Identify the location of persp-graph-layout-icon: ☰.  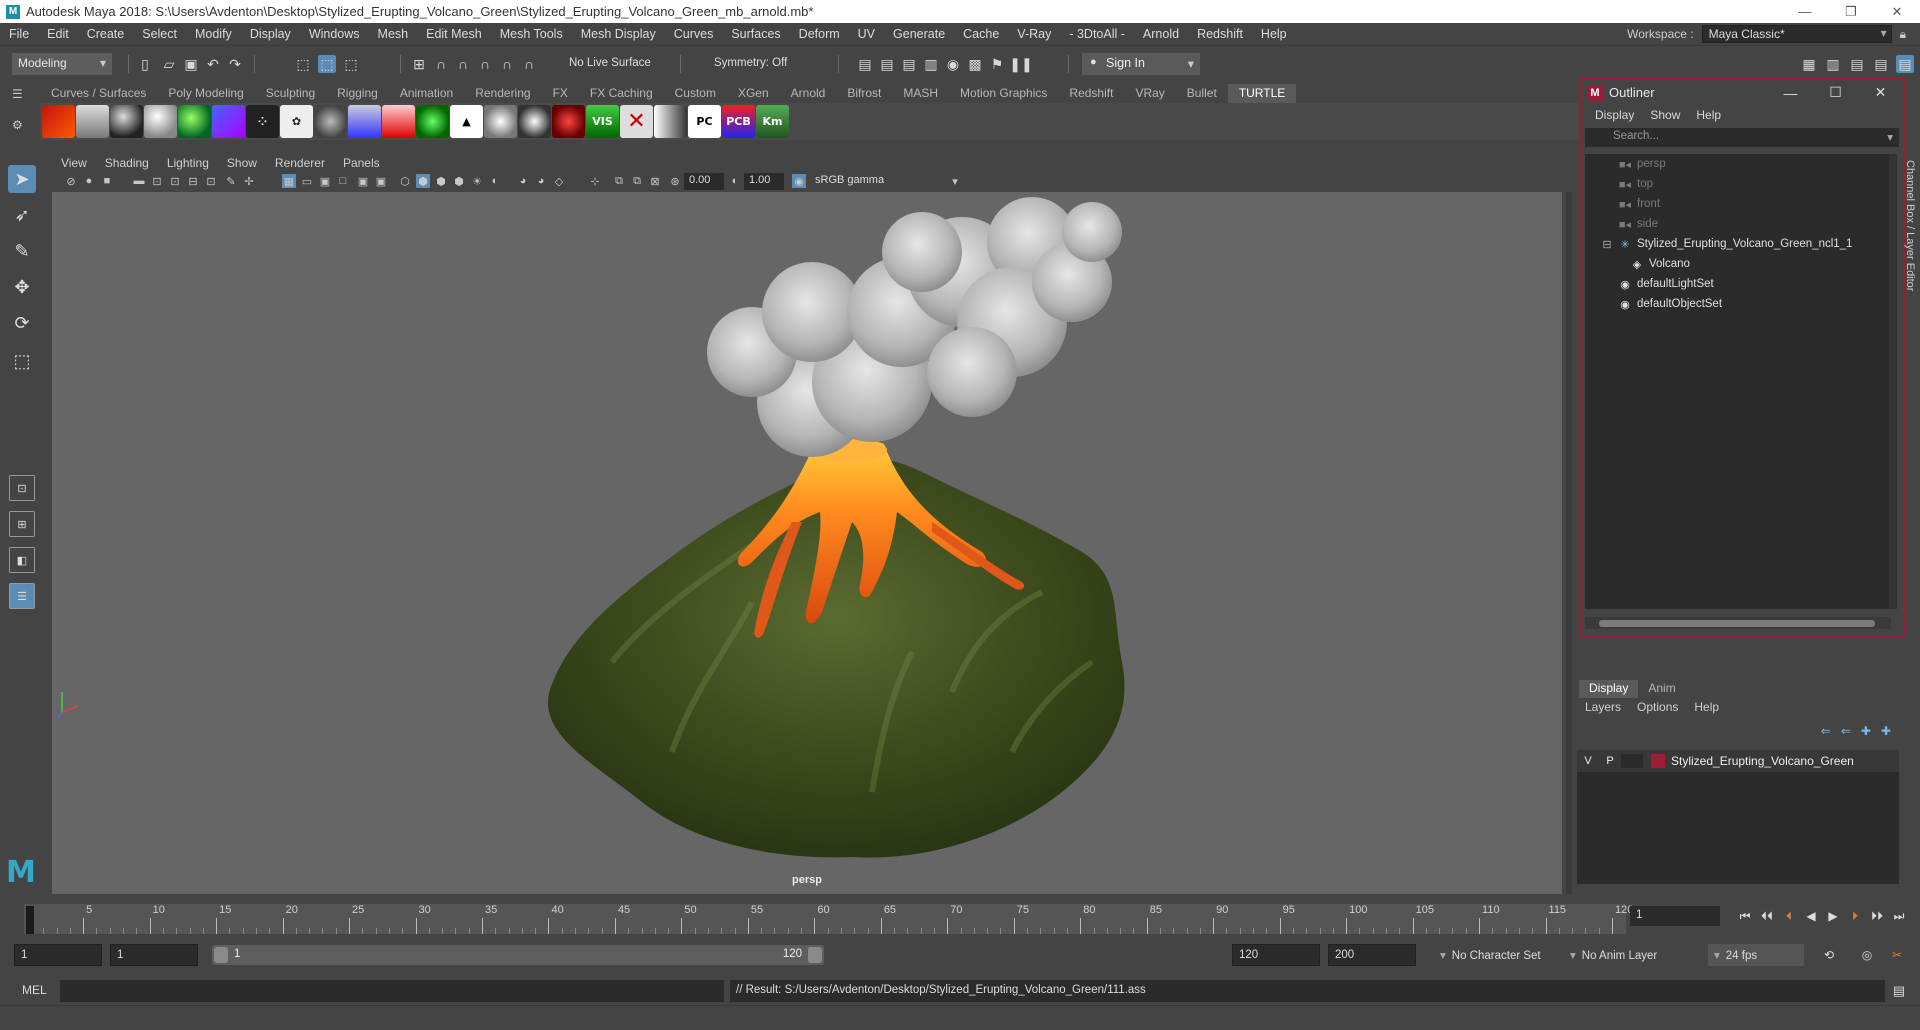
(22, 596).